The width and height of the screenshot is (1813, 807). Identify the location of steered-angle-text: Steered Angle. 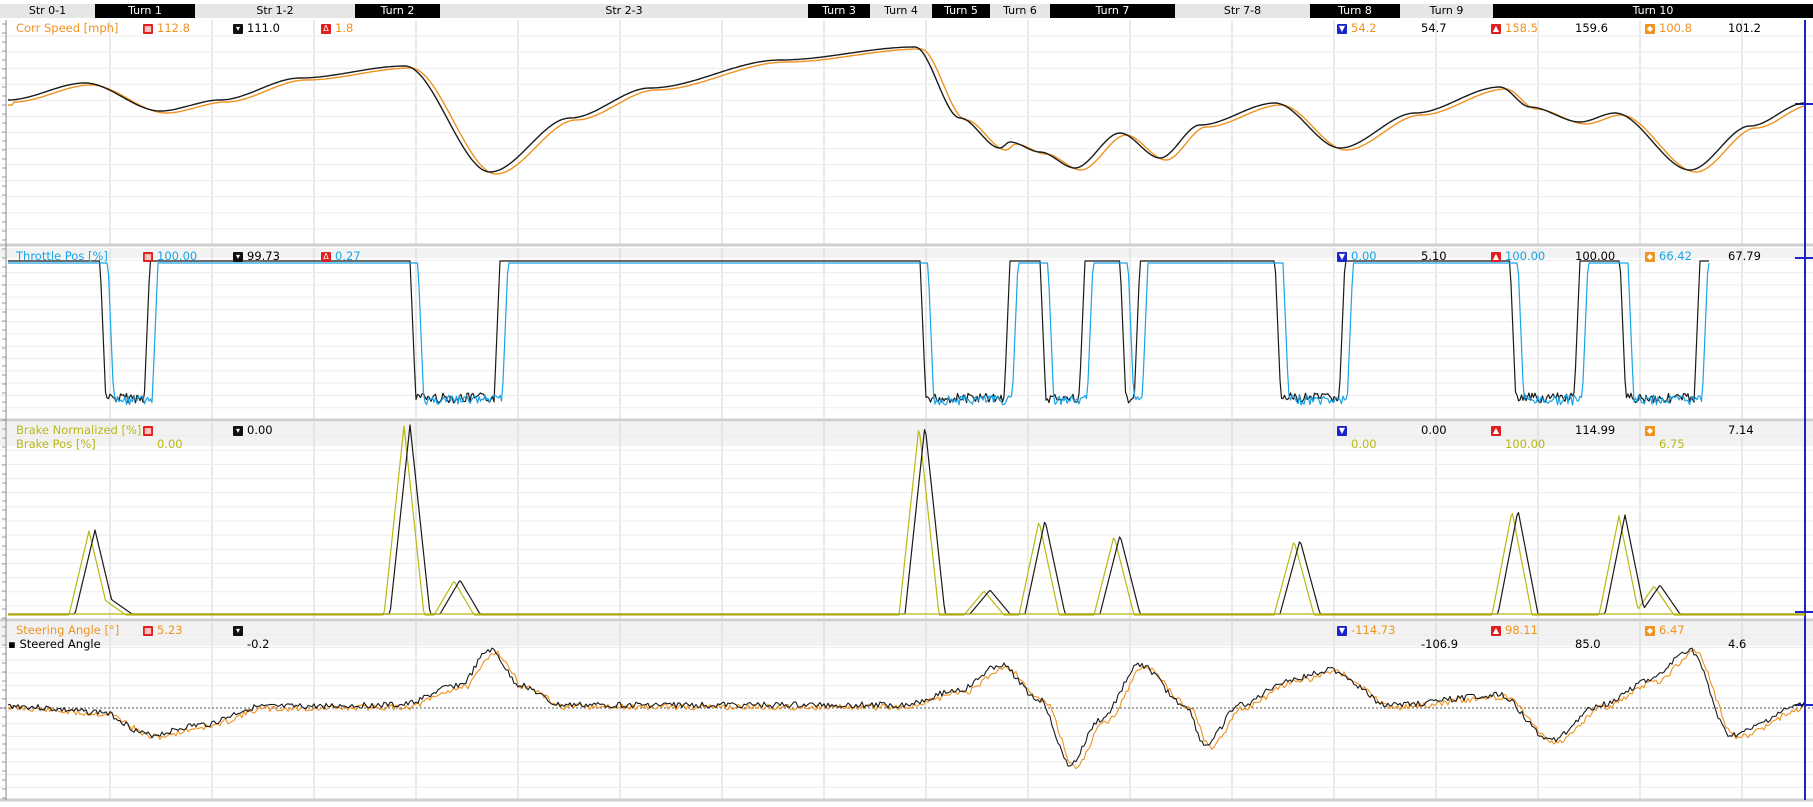
(60, 644).